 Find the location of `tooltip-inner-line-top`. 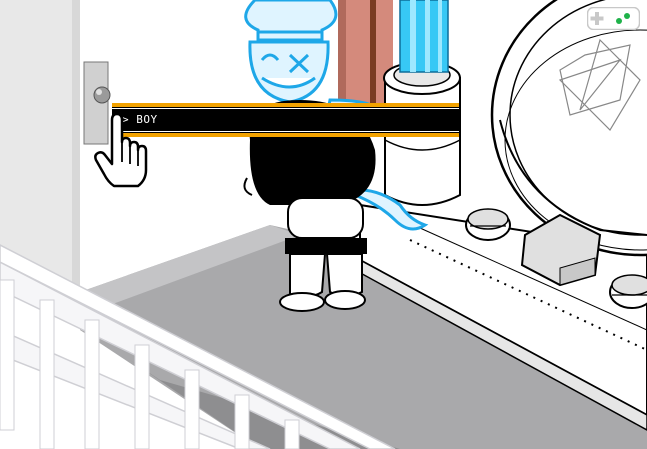

tooltip-inner-line-top is located at coordinates (285, 108).